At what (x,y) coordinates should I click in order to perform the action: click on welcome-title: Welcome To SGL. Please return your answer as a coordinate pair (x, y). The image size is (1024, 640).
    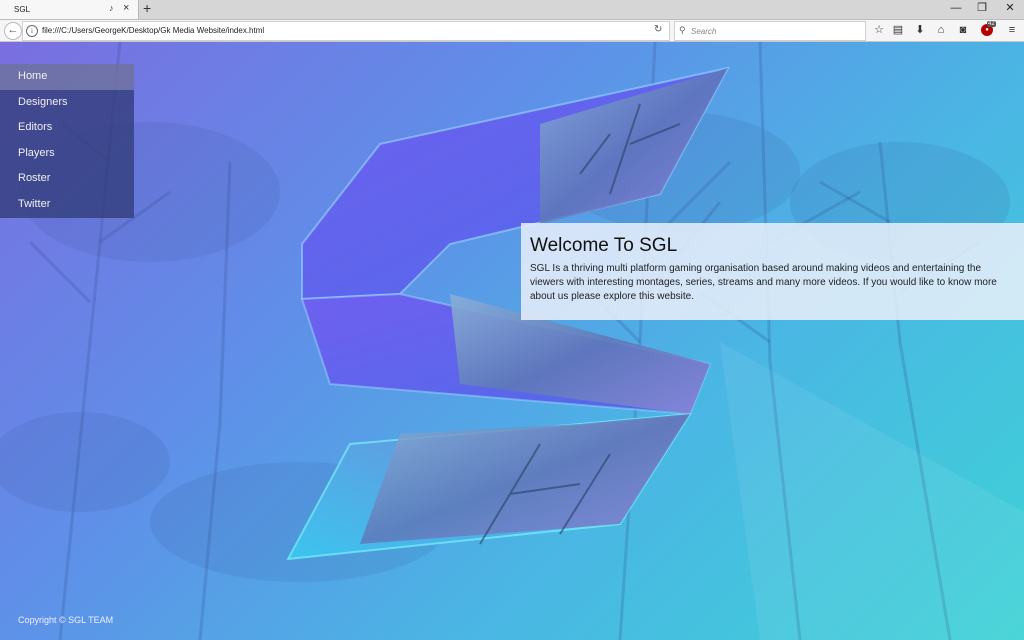
    Looking at the image, I should click on (604, 245).